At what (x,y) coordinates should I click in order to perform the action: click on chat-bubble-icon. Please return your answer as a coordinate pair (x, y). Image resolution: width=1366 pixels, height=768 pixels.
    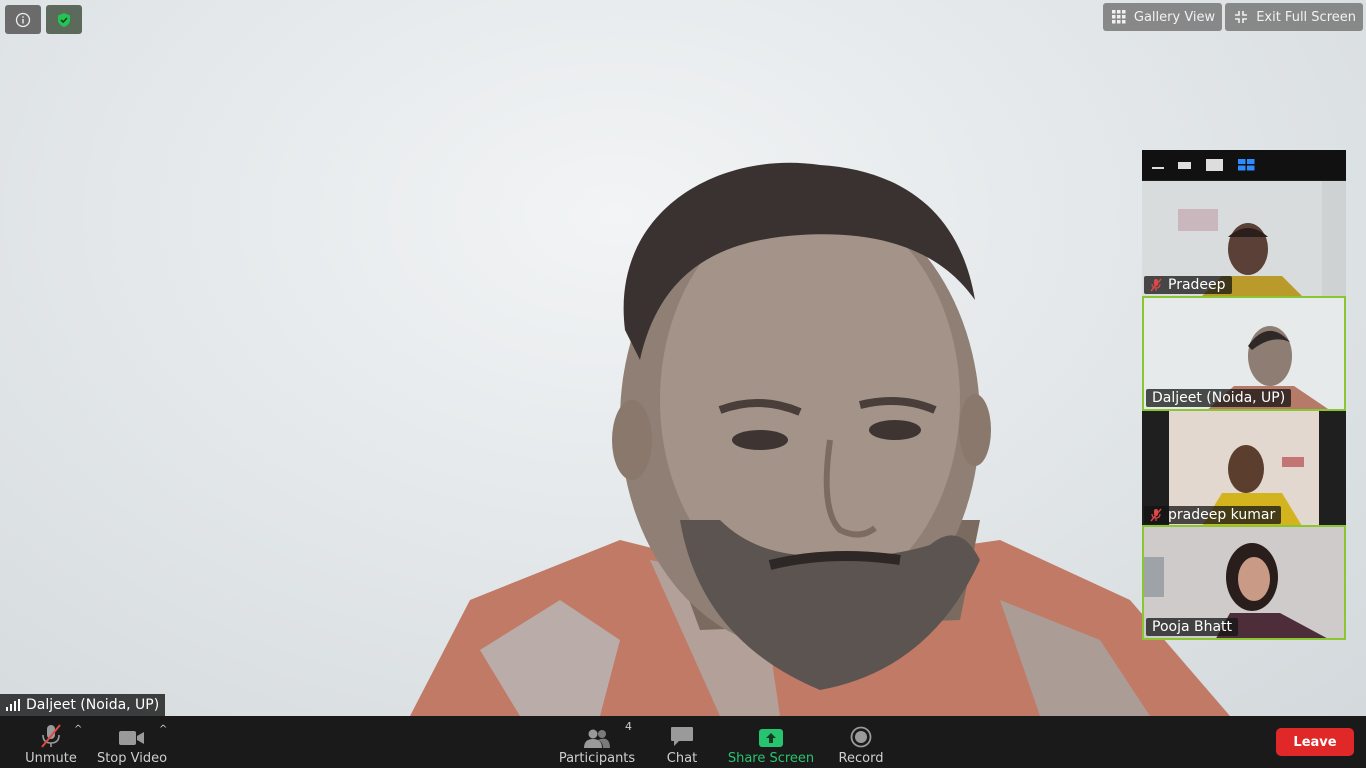
    Looking at the image, I should click on (682, 736).